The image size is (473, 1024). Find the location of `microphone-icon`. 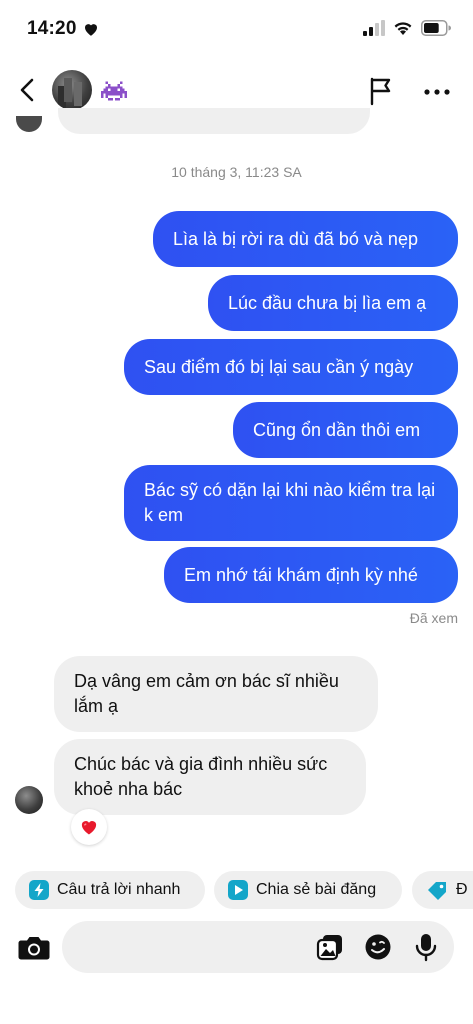

microphone-icon is located at coordinates (426, 947).